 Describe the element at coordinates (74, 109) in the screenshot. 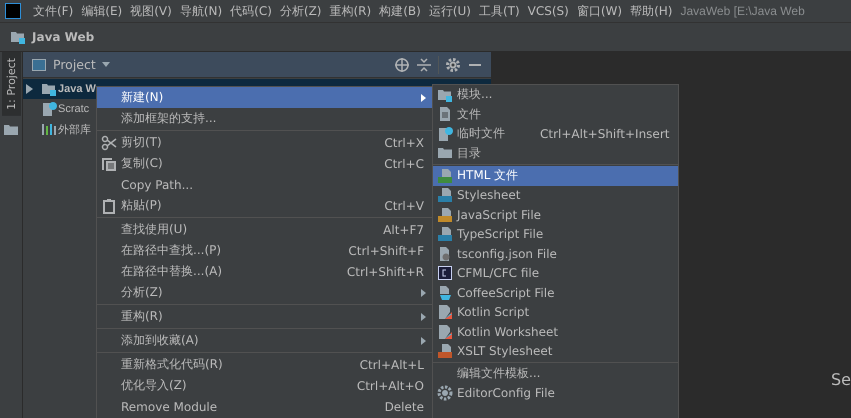

I see `tree-label: Scratc` at that location.